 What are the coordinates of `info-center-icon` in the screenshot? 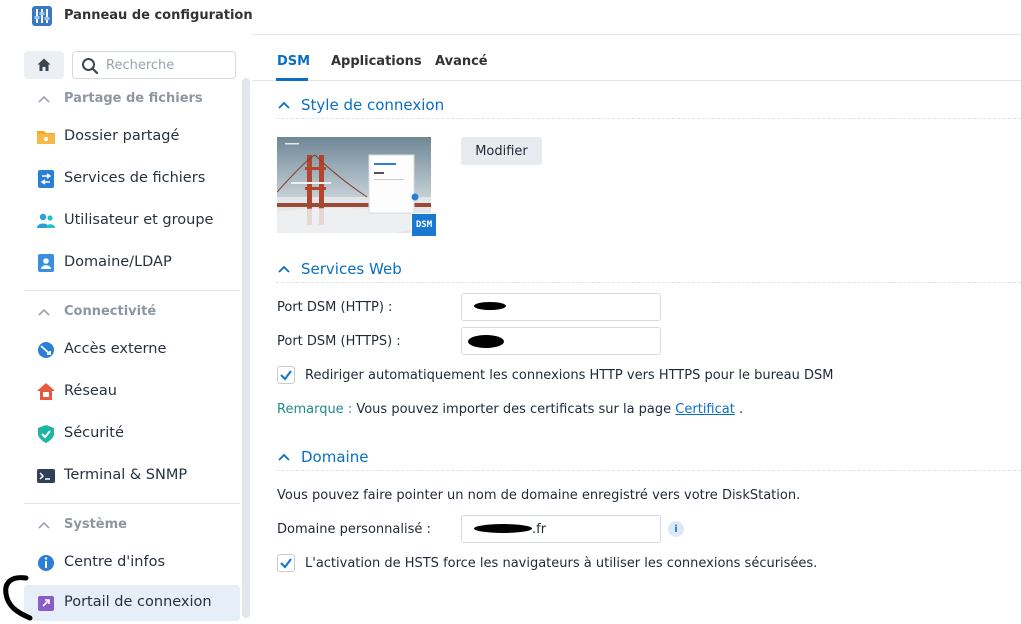 It's located at (46, 563).